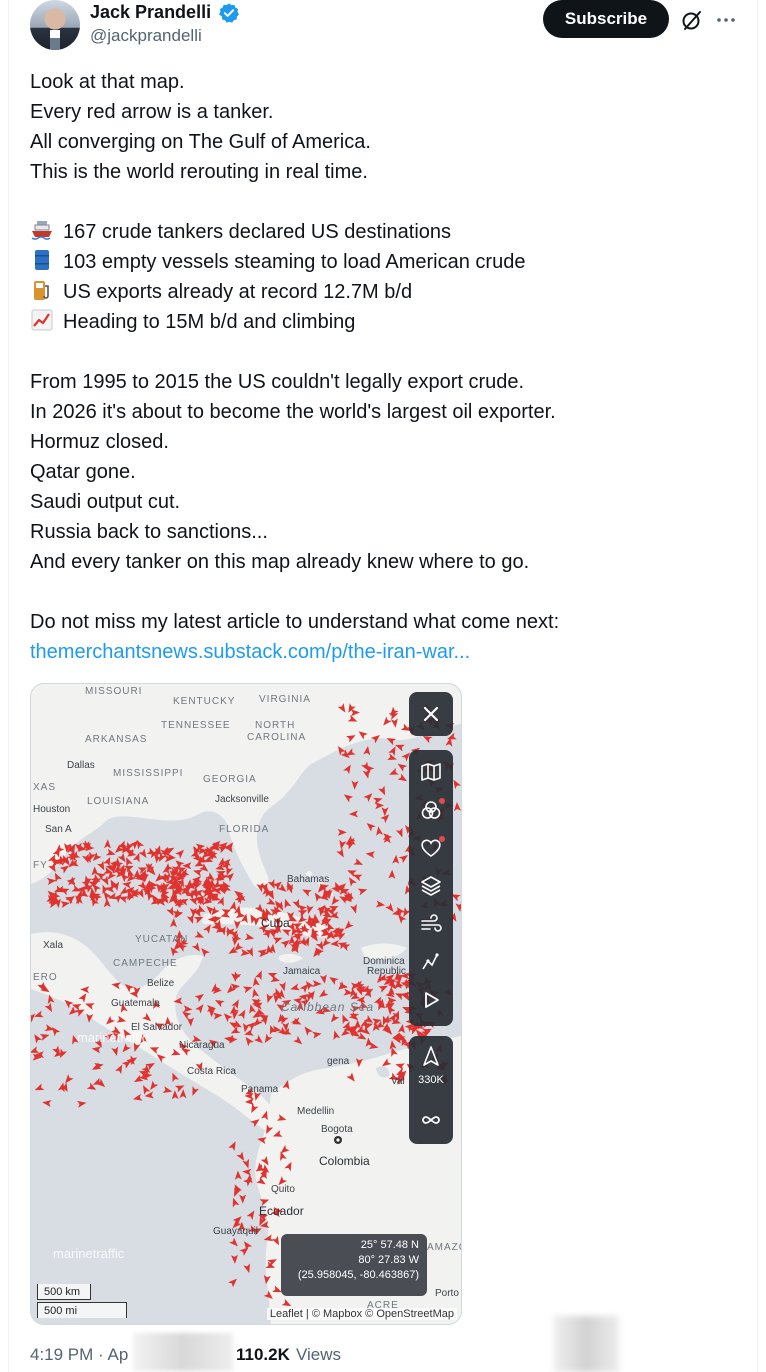  Describe the element at coordinates (41, 230) in the screenshot. I see `ship-emoji-icon` at that location.